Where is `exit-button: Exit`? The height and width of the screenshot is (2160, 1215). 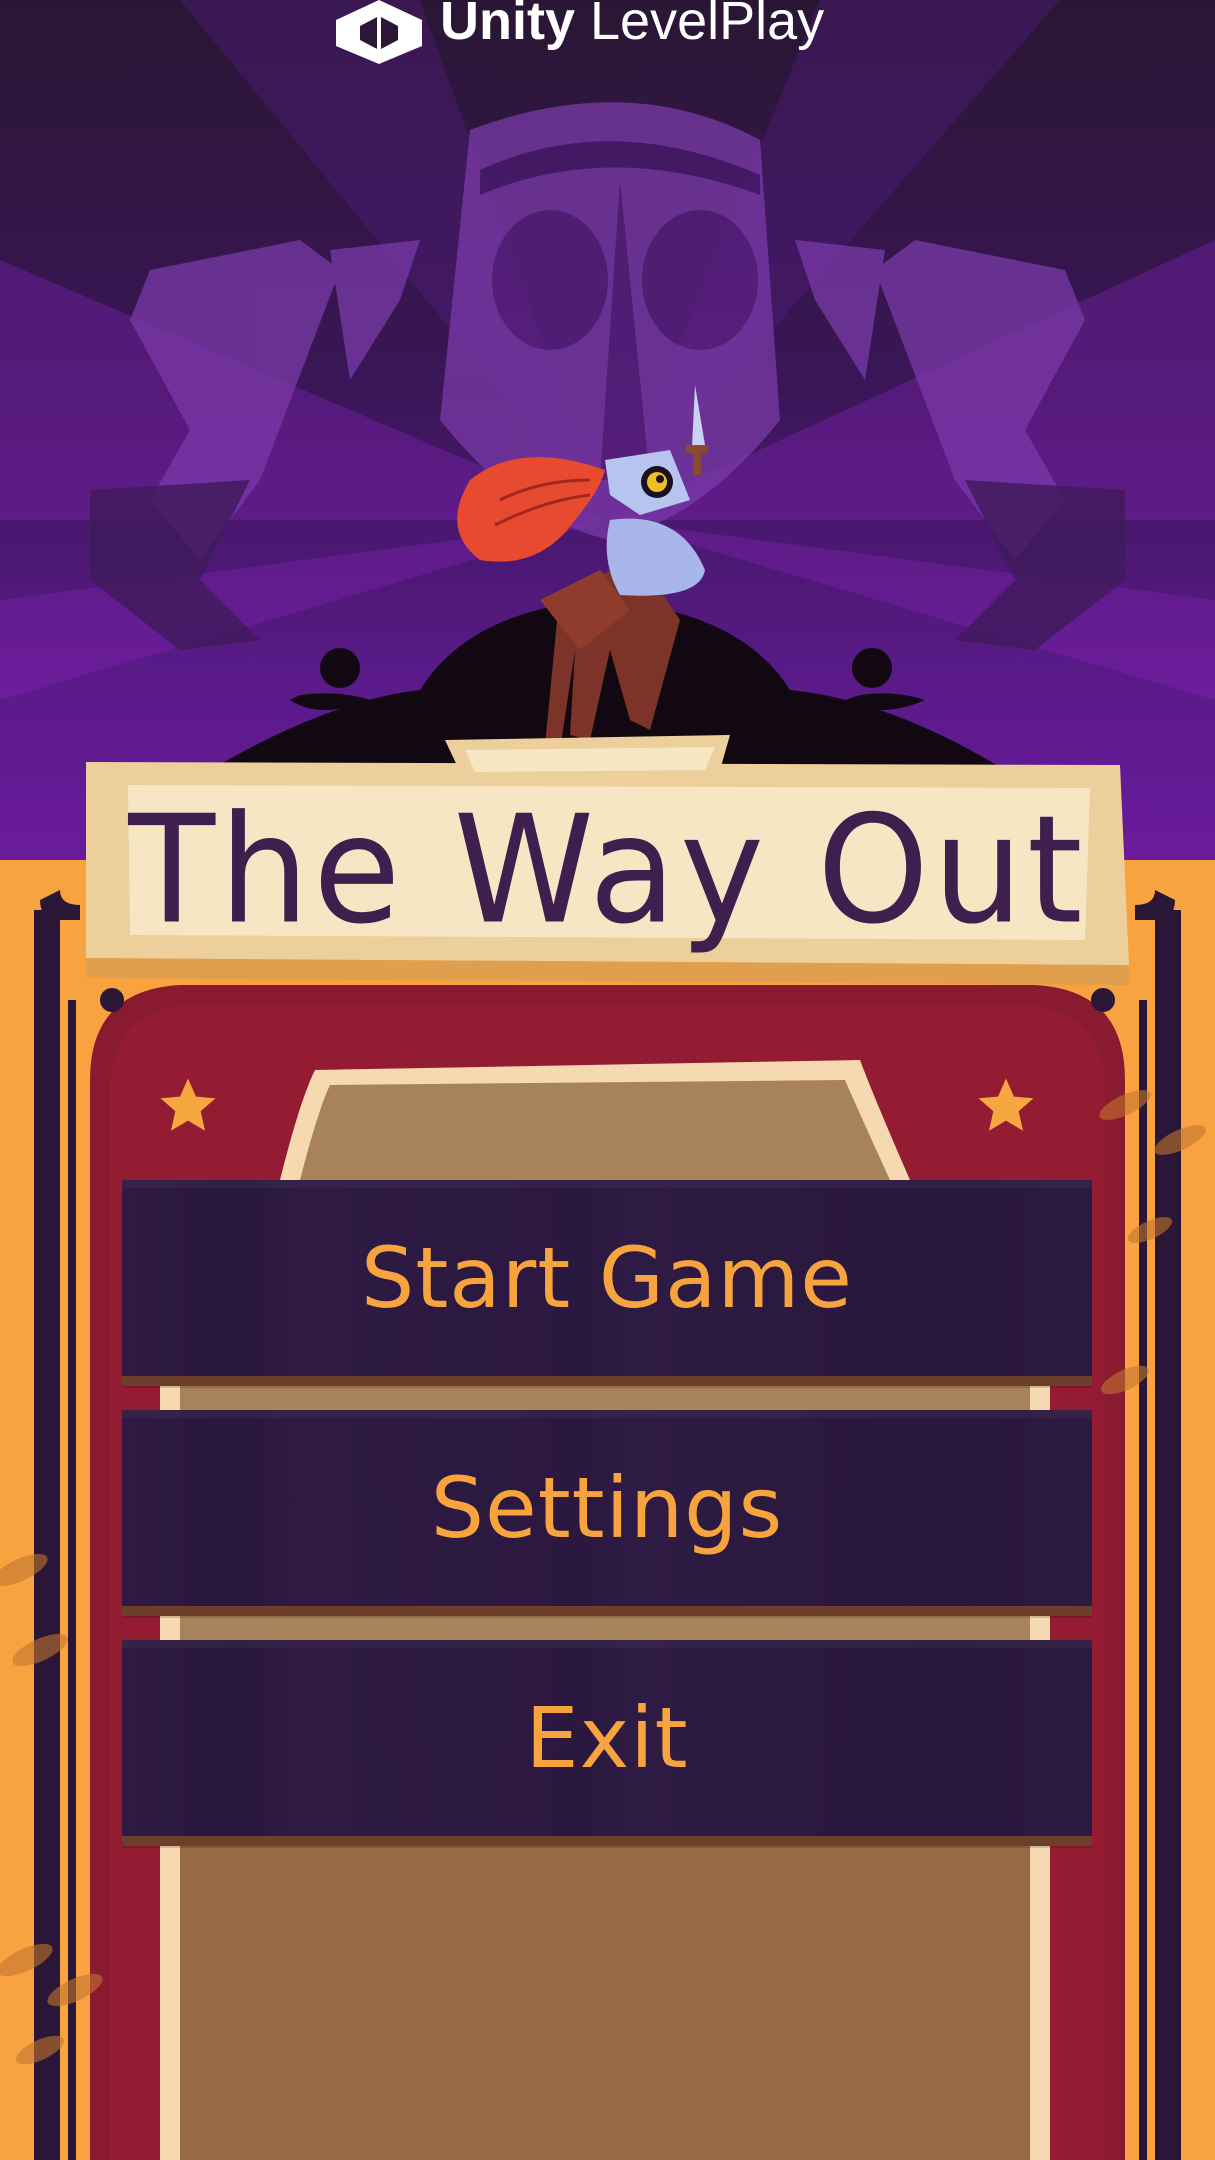
exit-button: Exit is located at coordinates (607, 1738).